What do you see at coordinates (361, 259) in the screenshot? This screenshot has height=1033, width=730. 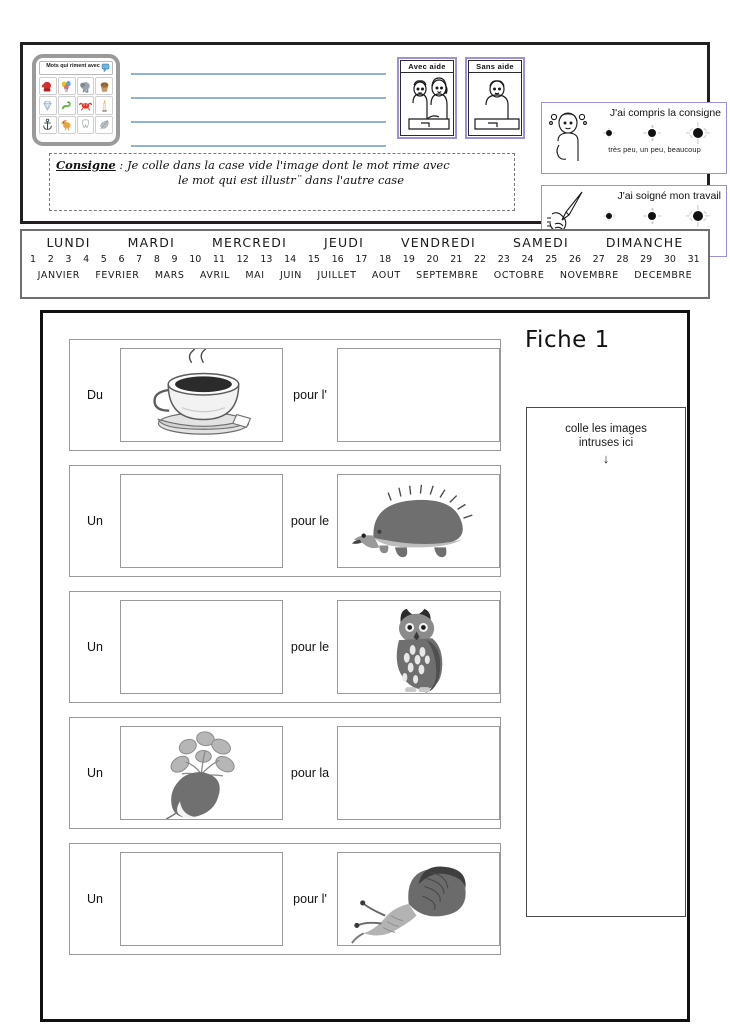 I see `day-number: 17` at bounding box center [361, 259].